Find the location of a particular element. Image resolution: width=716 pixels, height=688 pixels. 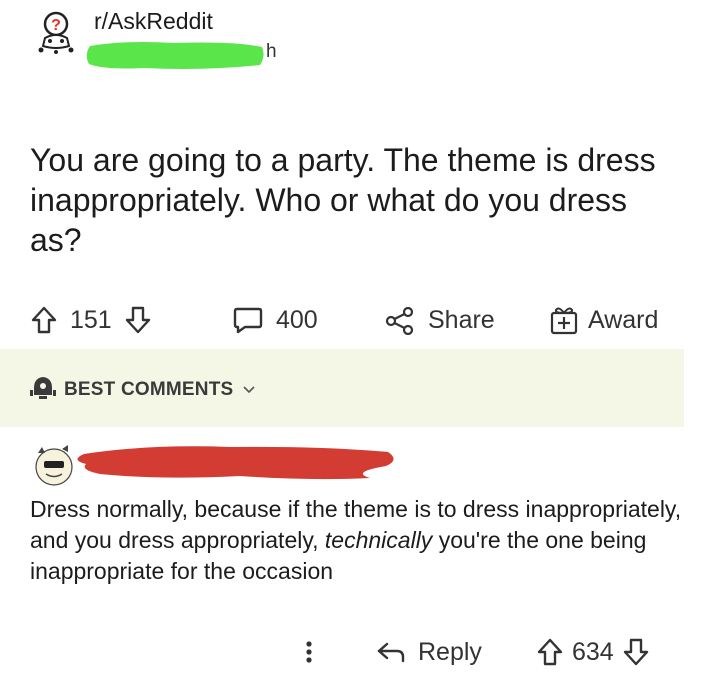

comment-vote-group: 634 is located at coordinates (593, 652).